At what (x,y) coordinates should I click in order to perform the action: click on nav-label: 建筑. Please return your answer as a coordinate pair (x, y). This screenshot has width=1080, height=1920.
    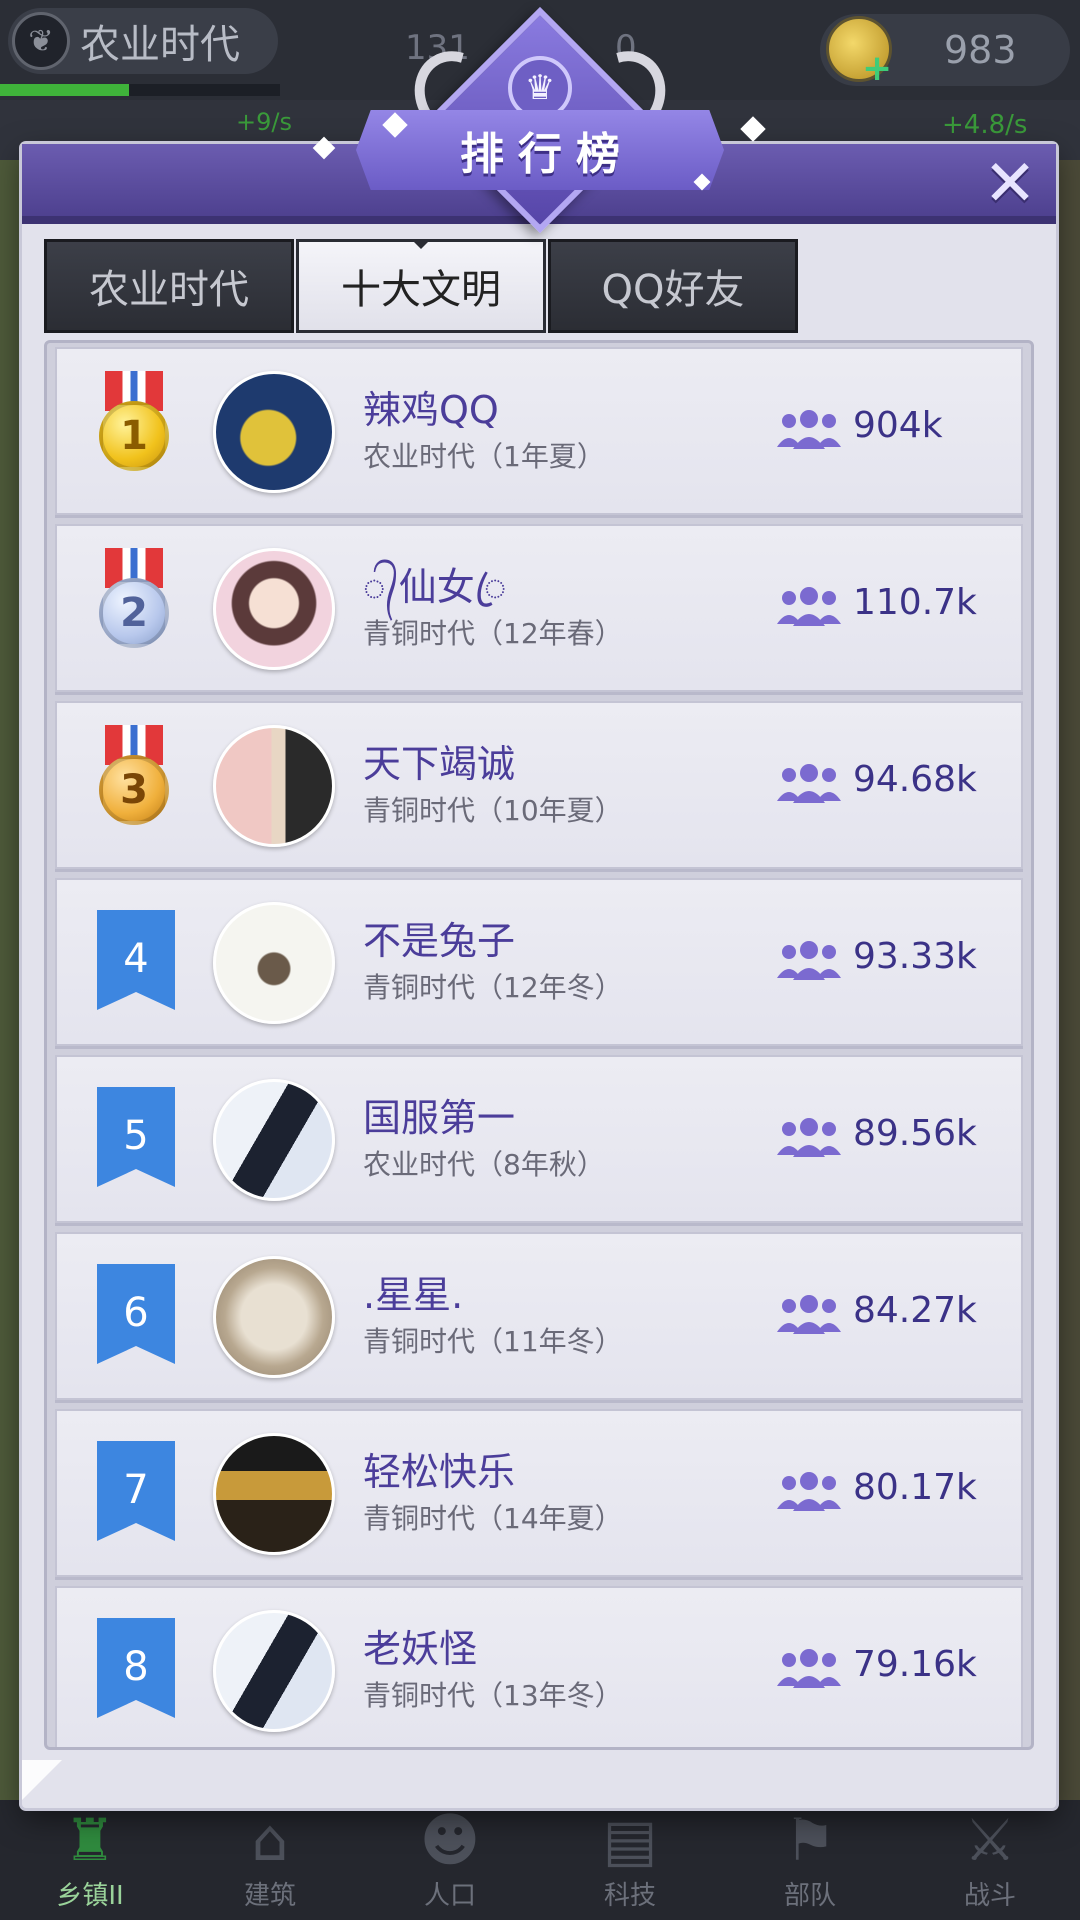
    Looking at the image, I should click on (269, 1896).